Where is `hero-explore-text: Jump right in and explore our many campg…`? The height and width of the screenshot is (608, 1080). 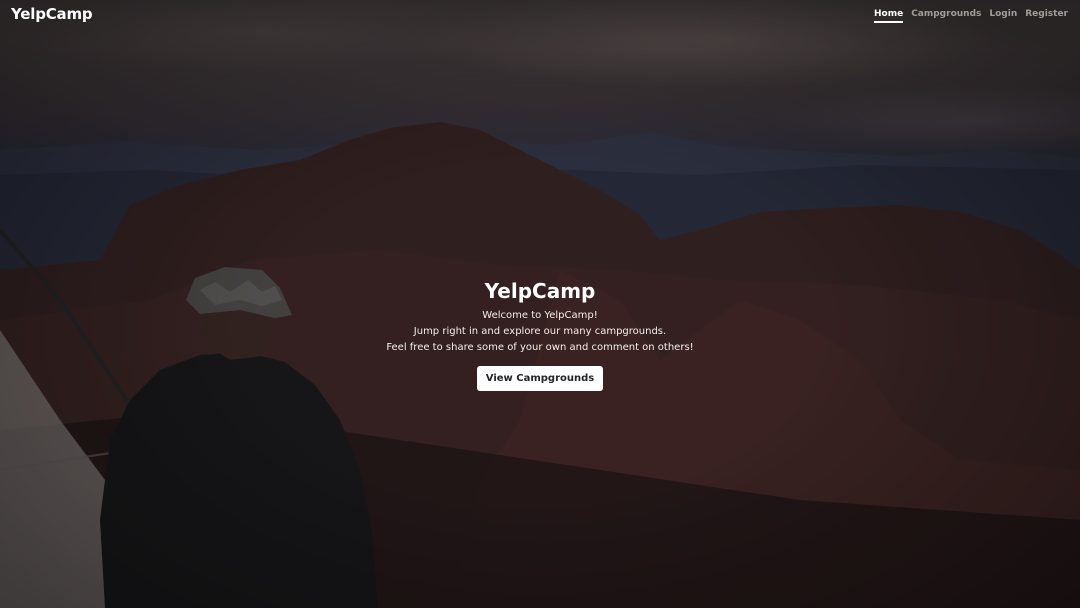 hero-explore-text: Jump right in and explore our many campg… is located at coordinates (540, 331).